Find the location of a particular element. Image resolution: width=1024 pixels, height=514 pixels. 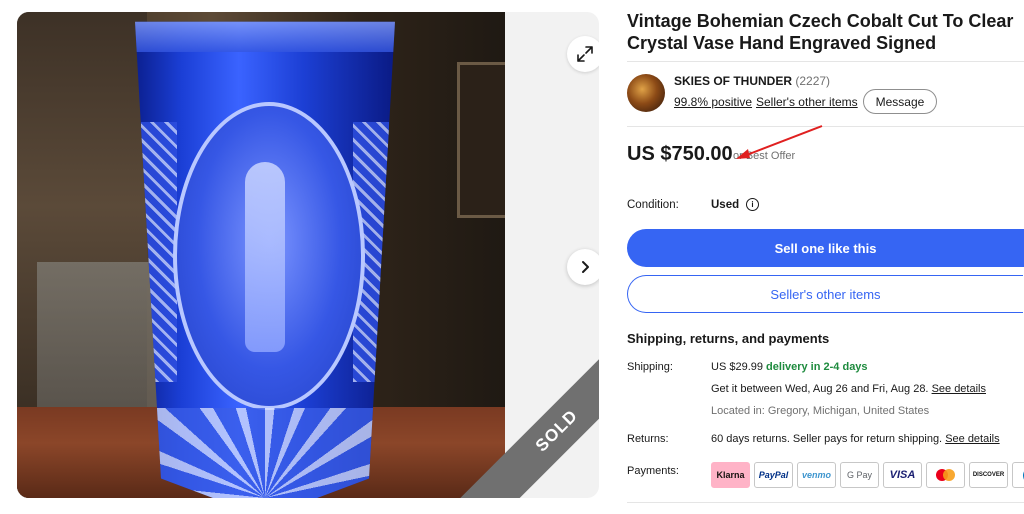

seller-name-text: SKIES OF THUNDER is located at coordinates (733, 81).